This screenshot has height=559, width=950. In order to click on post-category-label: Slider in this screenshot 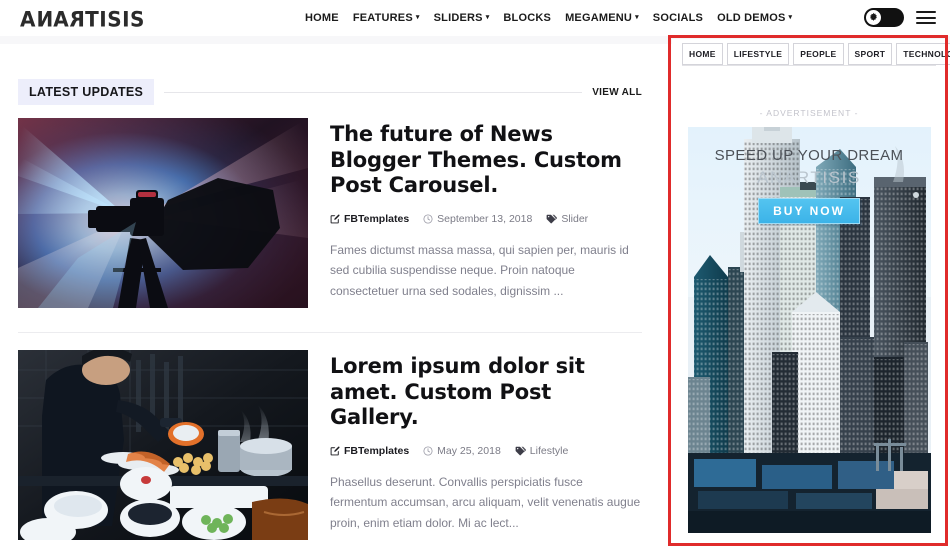, I will do `click(575, 218)`.